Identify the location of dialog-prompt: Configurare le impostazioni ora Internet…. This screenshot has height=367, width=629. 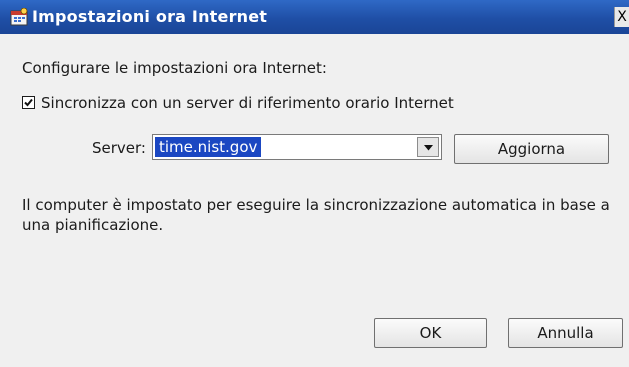
(174, 68).